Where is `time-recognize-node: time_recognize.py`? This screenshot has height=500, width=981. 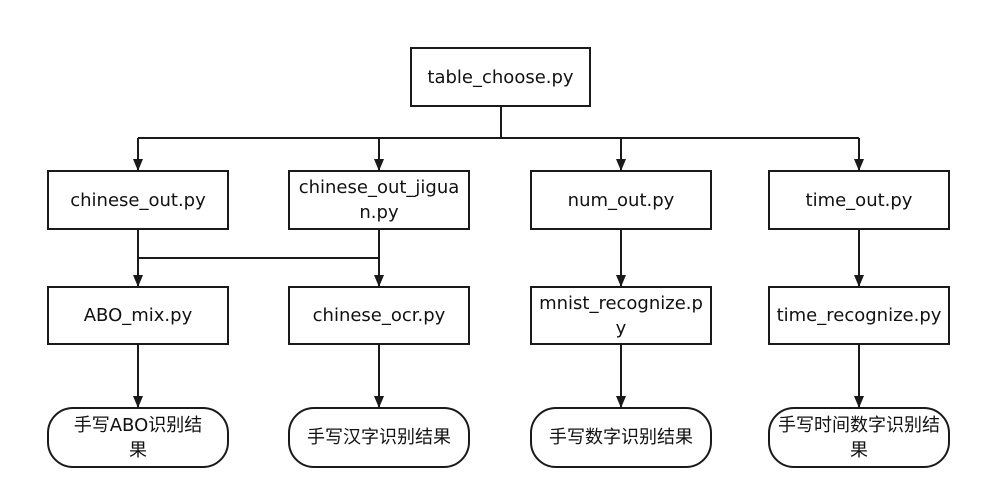 time-recognize-node: time_recognize.py is located at coordinates (859, 315).